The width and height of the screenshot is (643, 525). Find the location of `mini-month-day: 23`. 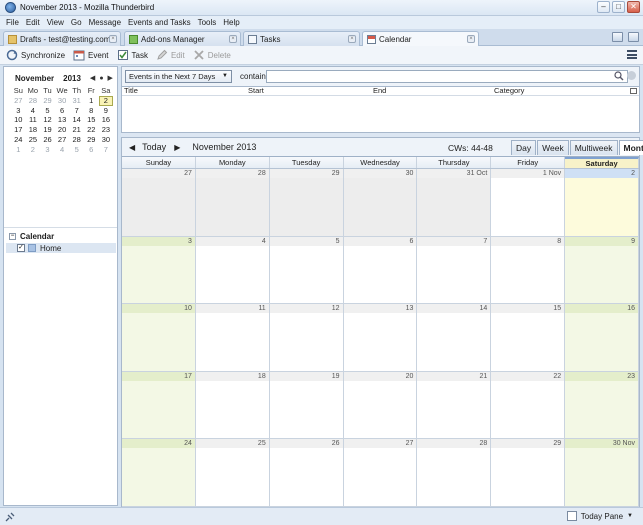

mini-month-day: 23 is located at coordinates (106, 130).